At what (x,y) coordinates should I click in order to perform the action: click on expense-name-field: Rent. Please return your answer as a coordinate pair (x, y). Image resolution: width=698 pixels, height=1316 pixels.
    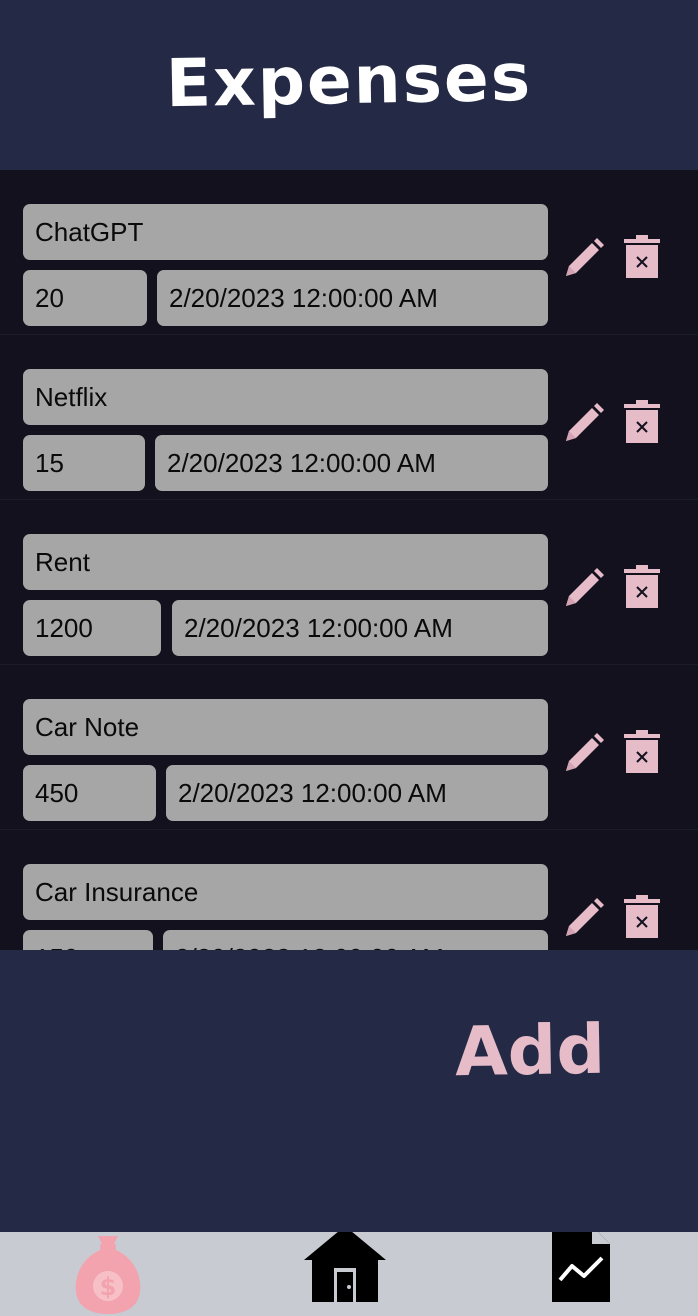
    Looking at the image, I should click on (285, 562).